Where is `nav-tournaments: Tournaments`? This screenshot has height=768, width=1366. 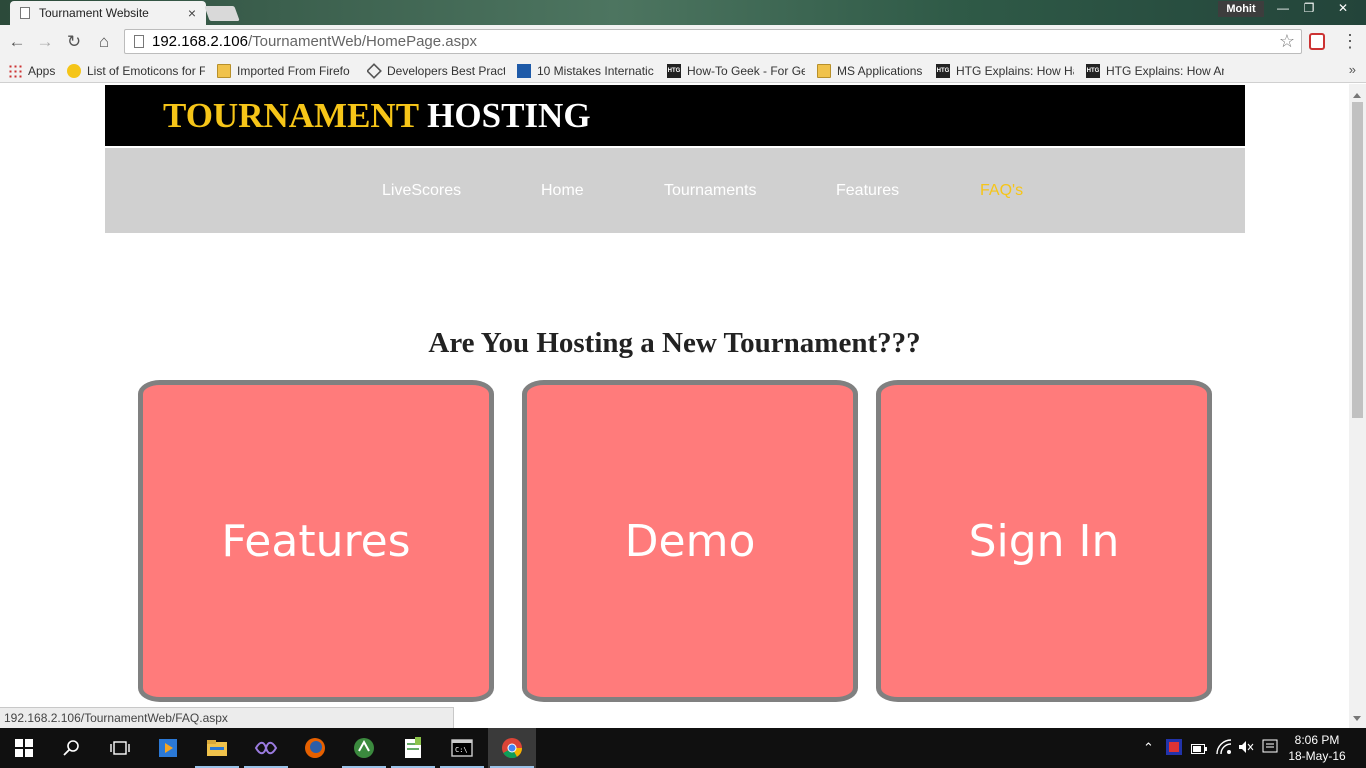 nav-tournaments: Tournaments is located at coordinates (710, 191).